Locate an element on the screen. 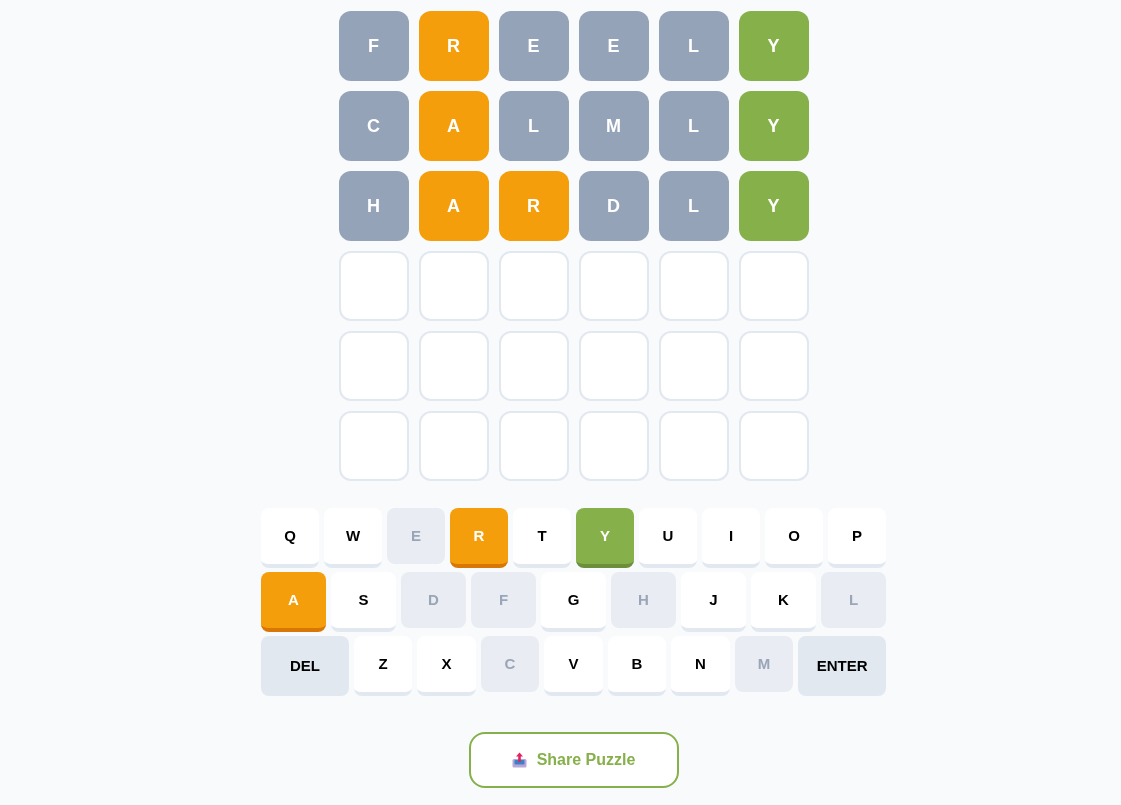 The image size is (1121, 805). keyboard-key: DEL is located at coordinates (305, 666).